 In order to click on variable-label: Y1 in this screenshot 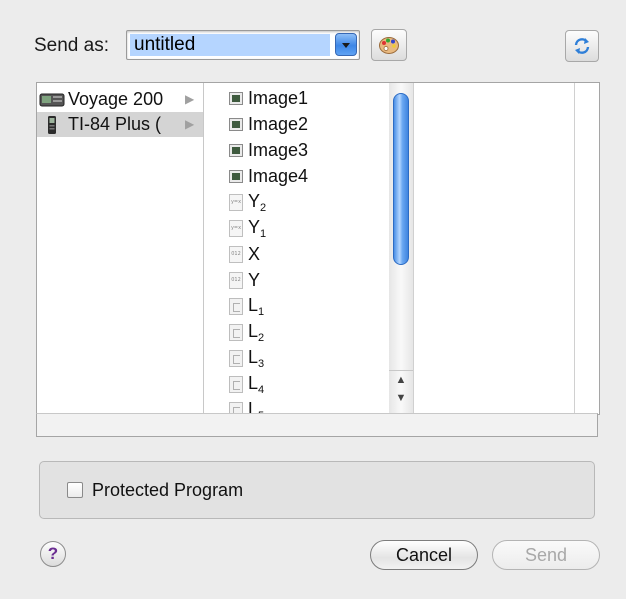, I will do `click(257, 228)`.